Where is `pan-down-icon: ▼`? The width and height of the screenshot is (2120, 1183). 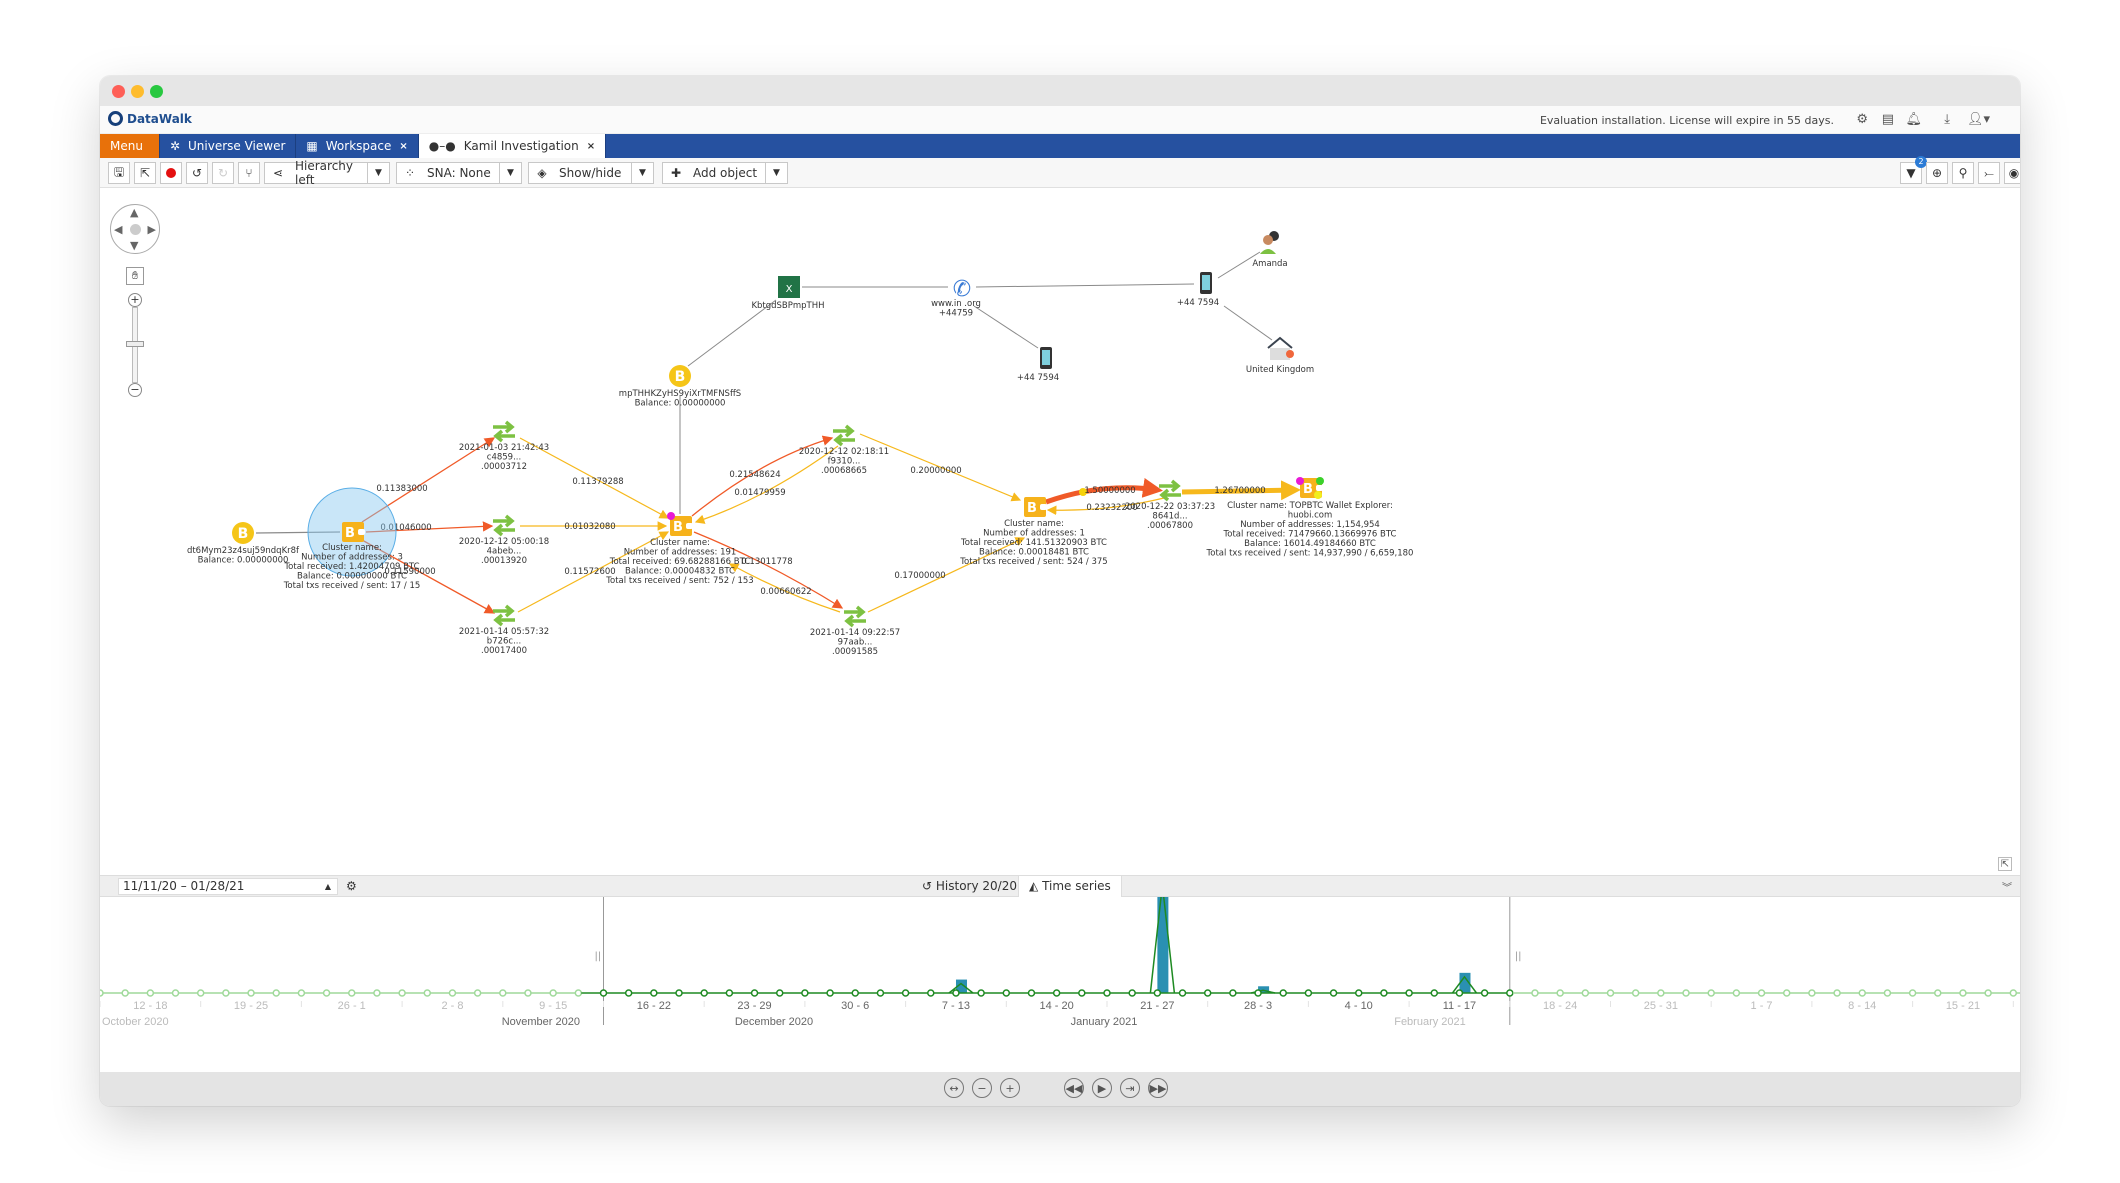 pan-down-icon: ▼ is located at coordinates (134, 245).